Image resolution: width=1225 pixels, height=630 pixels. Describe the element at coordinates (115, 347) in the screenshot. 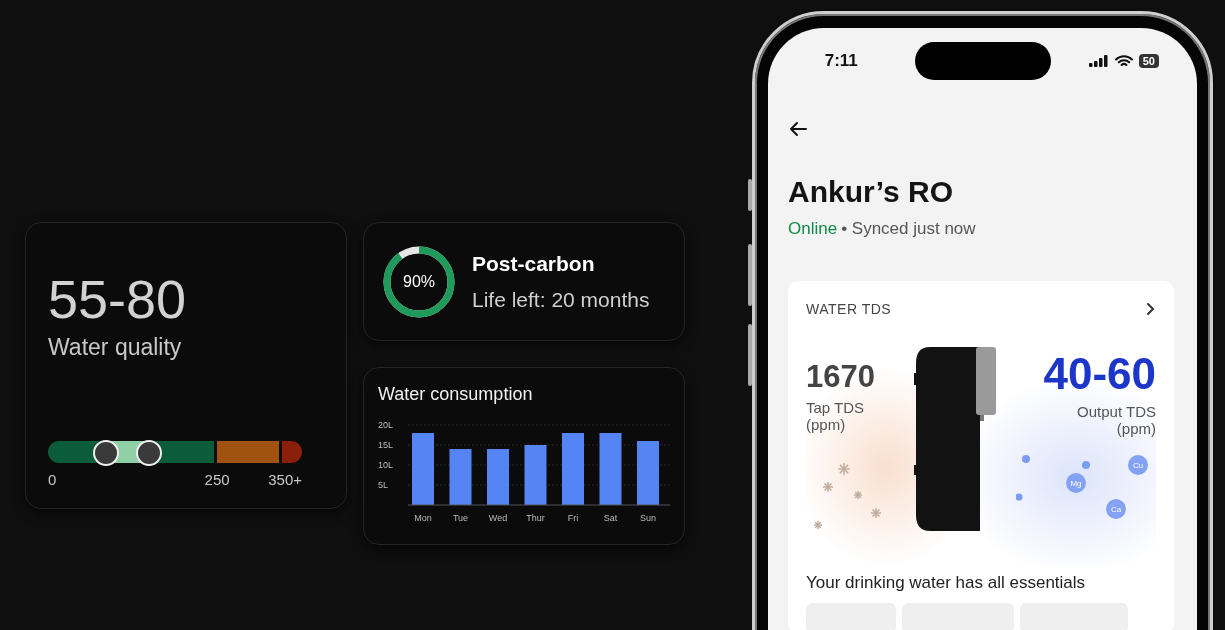

I see `water-quality-label: Water quality` at that location.